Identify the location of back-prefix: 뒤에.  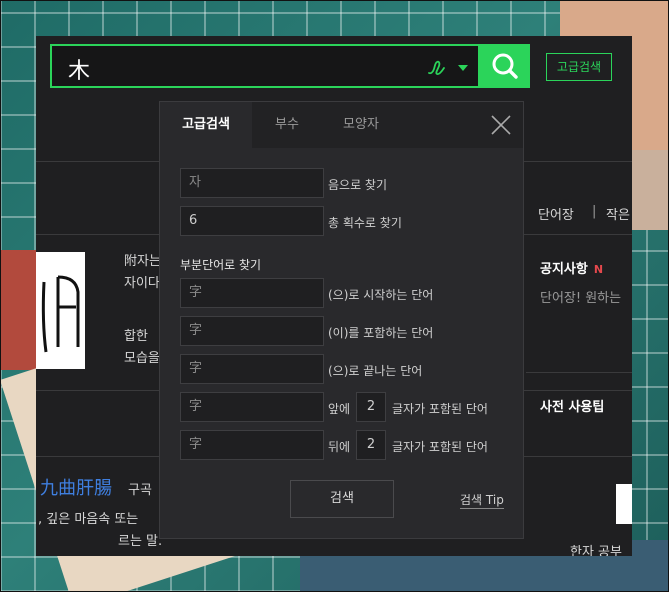
(339, 447).